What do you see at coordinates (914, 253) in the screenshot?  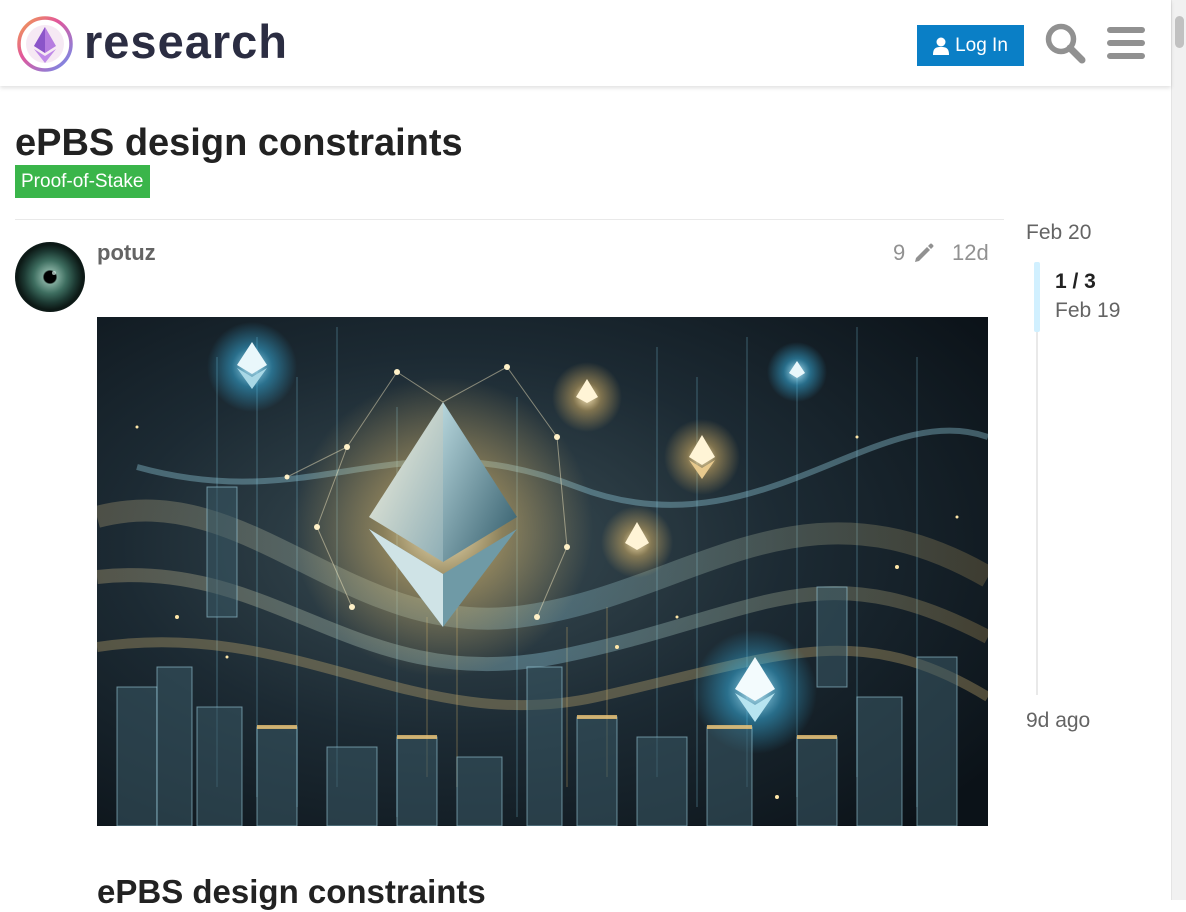 I see `edit-history-button: 9` at bounding box center [914, 253].